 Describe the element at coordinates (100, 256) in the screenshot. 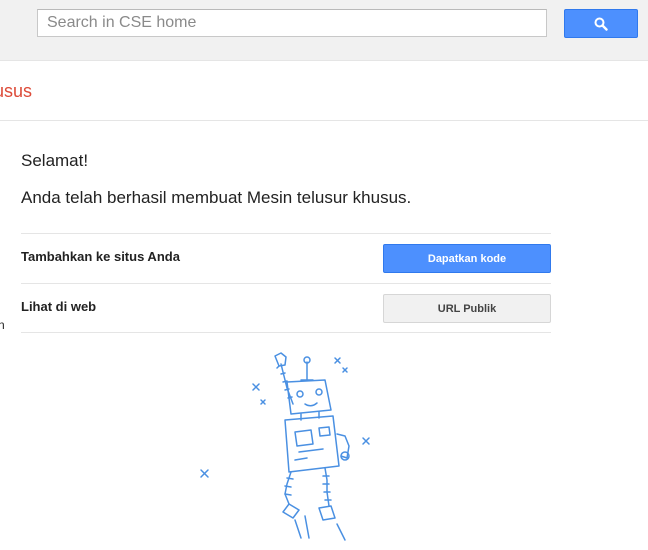

I see `action-label: Tambahkan ke situs Anda` at that location.